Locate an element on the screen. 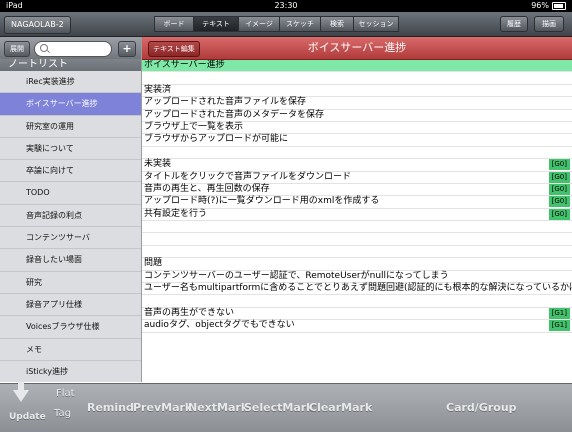 The width and height of the screenshot is (572, 432). battery-indicator: 96% is located at coordinates (548, 6).